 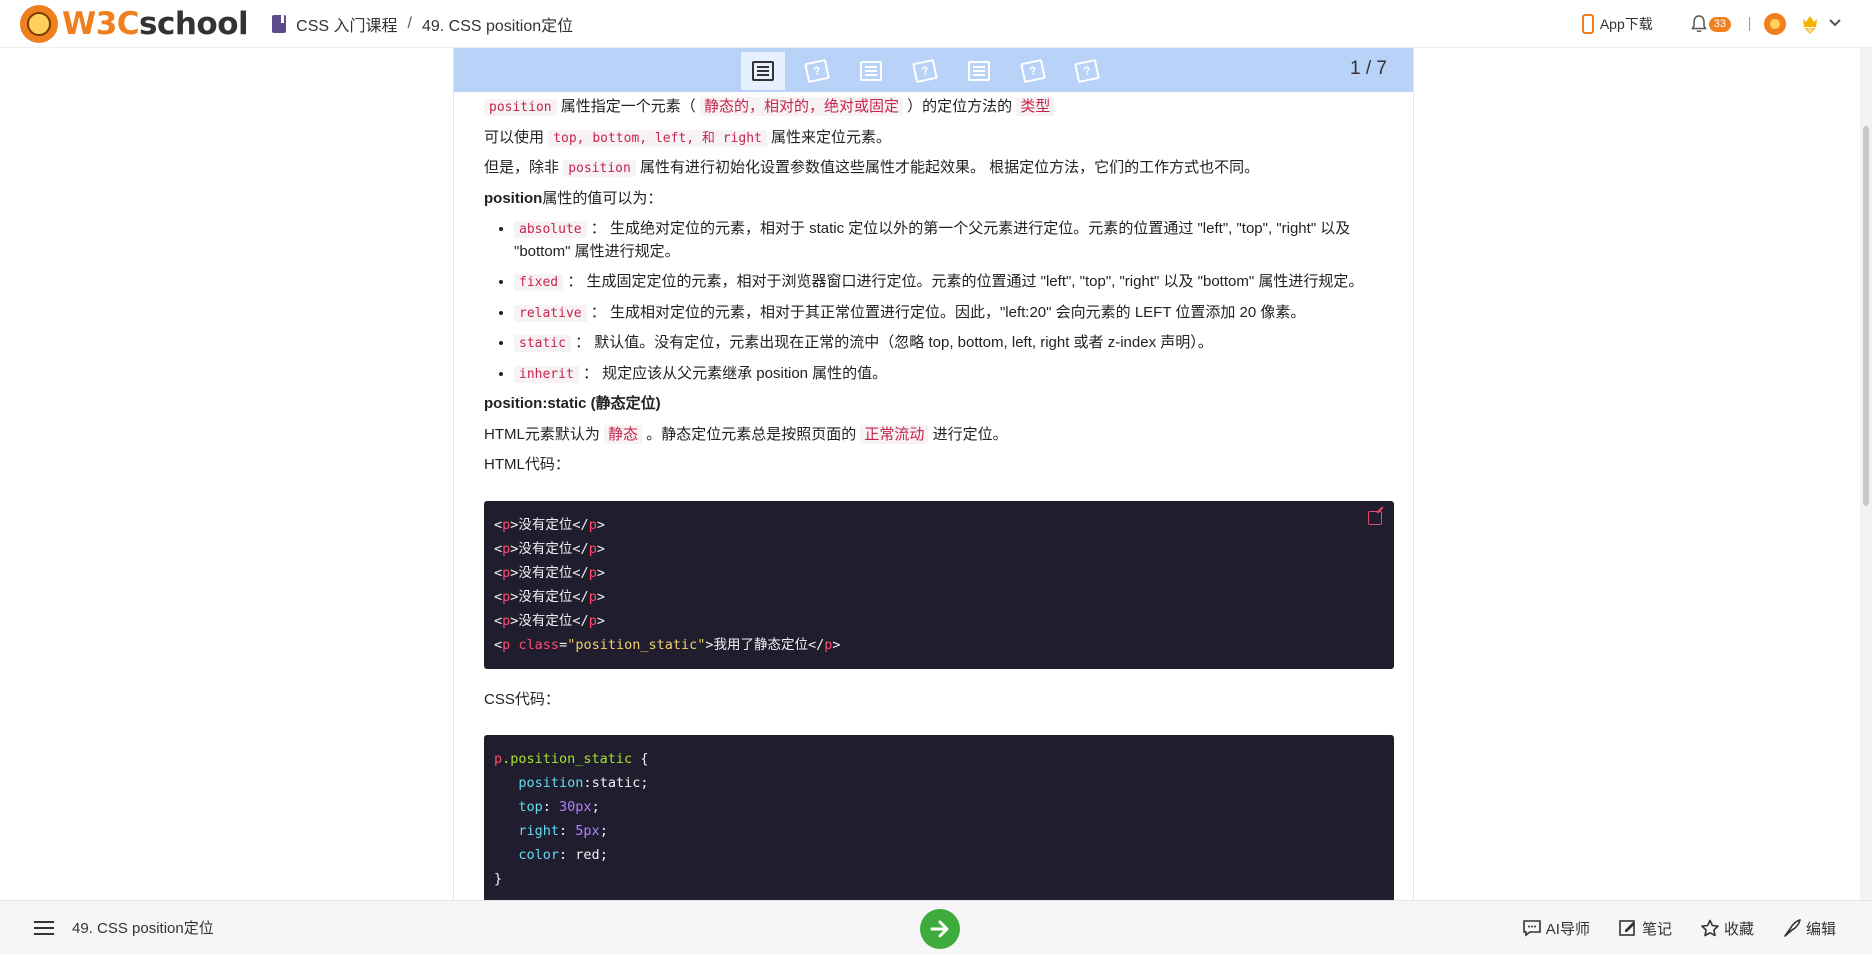 What do you see at coordinates (559, 807) in the screenshot?
I see `code-line: top: 30px;` at bounding box center [559, 807].